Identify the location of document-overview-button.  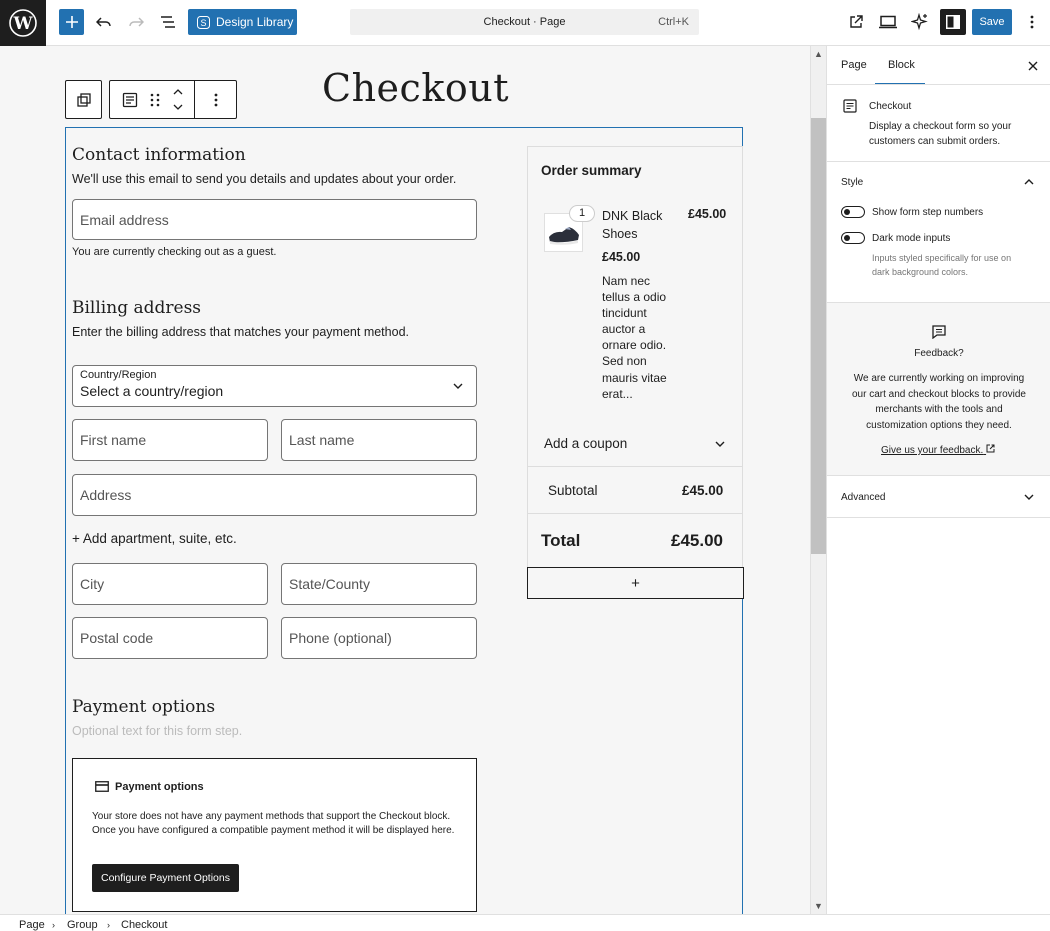
(168, 22).